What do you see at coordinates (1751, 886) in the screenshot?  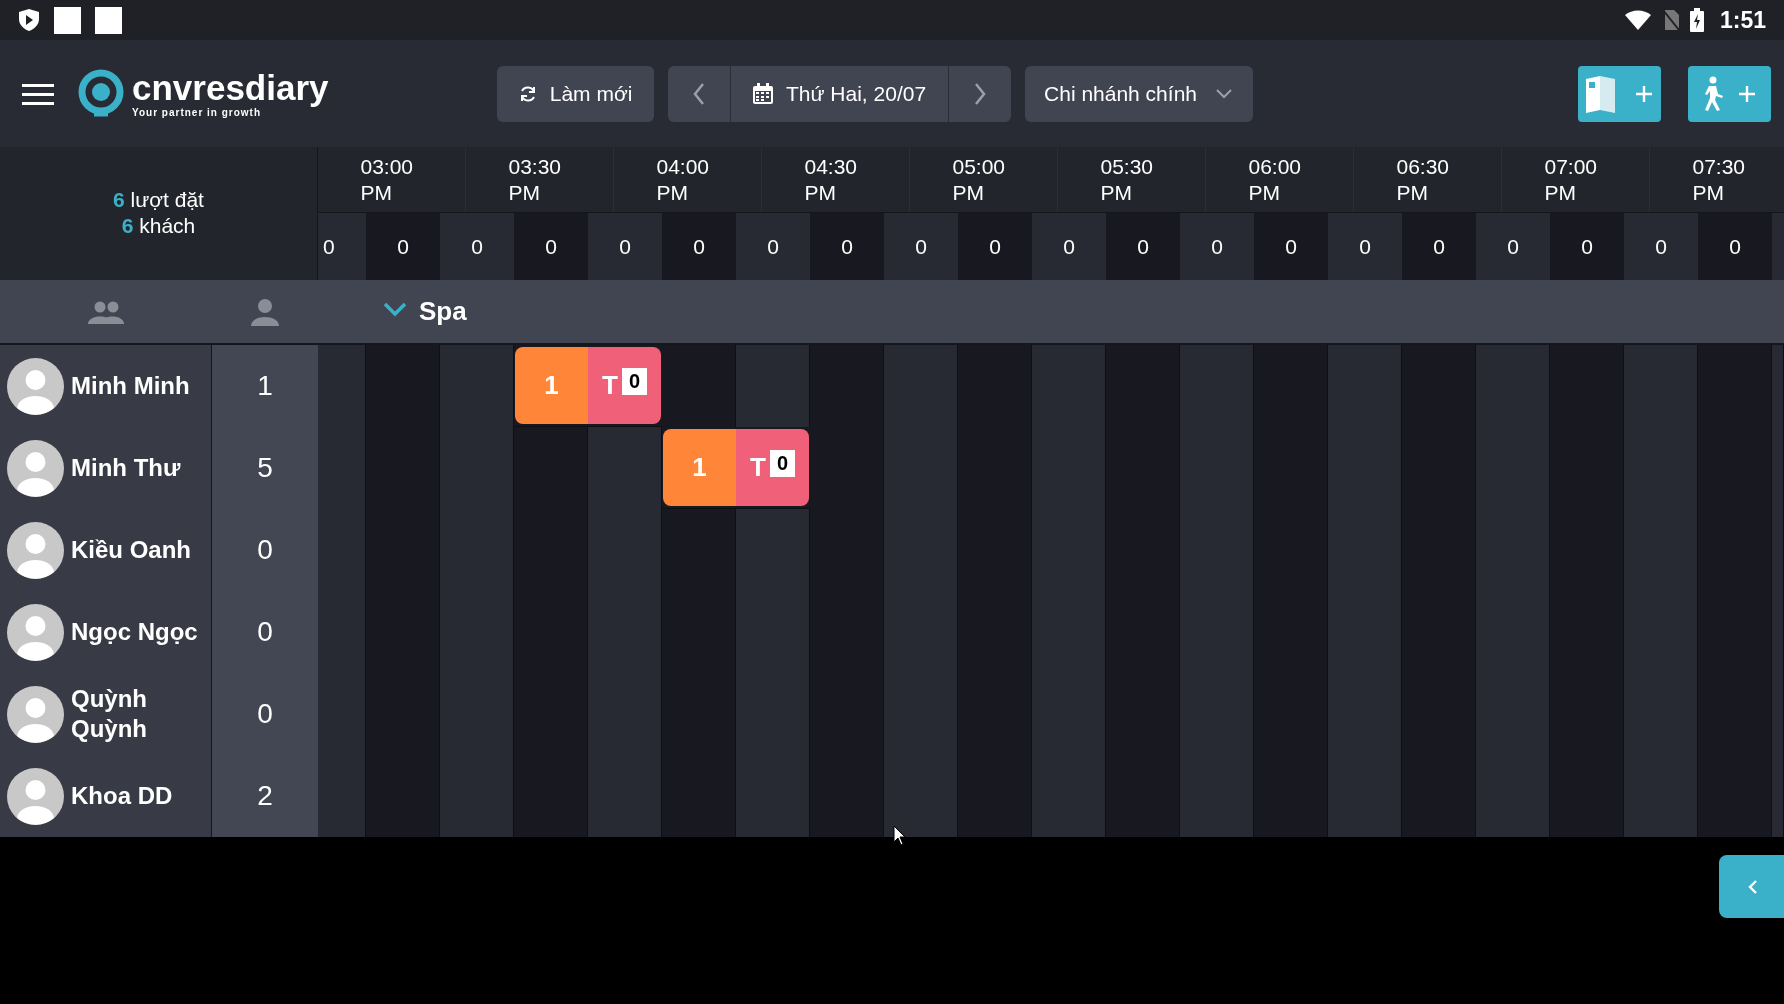 I see `collapse-button` at bounding box center [1751, 886].